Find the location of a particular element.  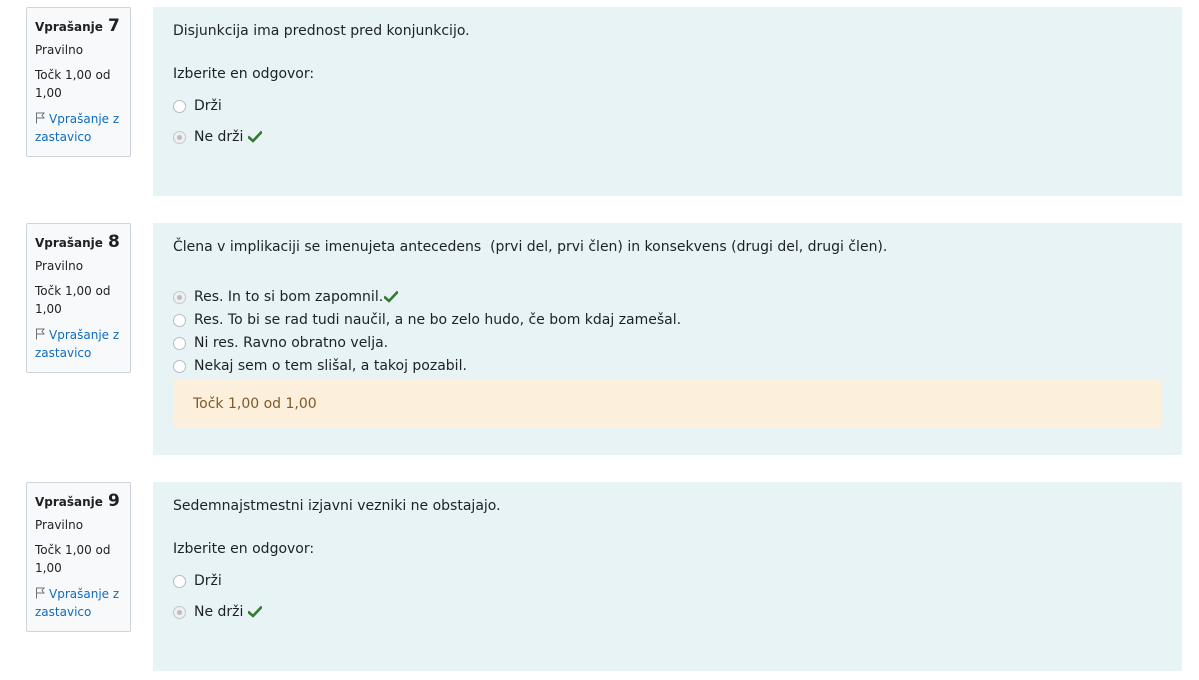

answer-option: Ni res. Ravno obratno velja. is located at coordinates (667, 343).